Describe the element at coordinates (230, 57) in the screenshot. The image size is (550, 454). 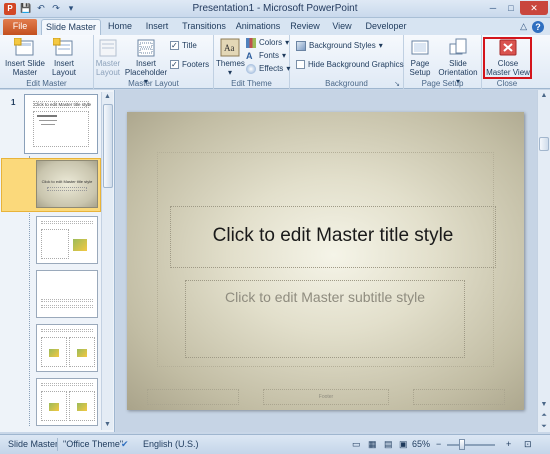
I see `themes-button: Aa Themes ▾` at that location.